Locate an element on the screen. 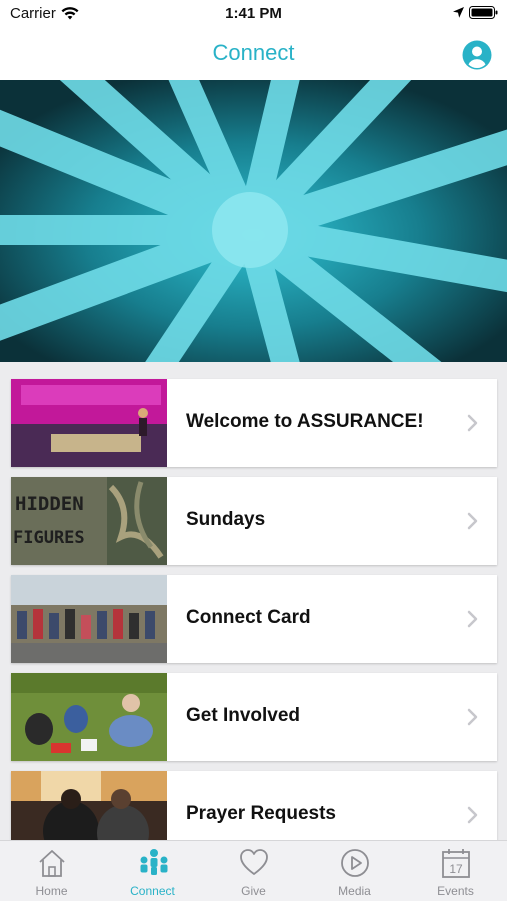  tab-label: Give is located at coordinates (253, 891).